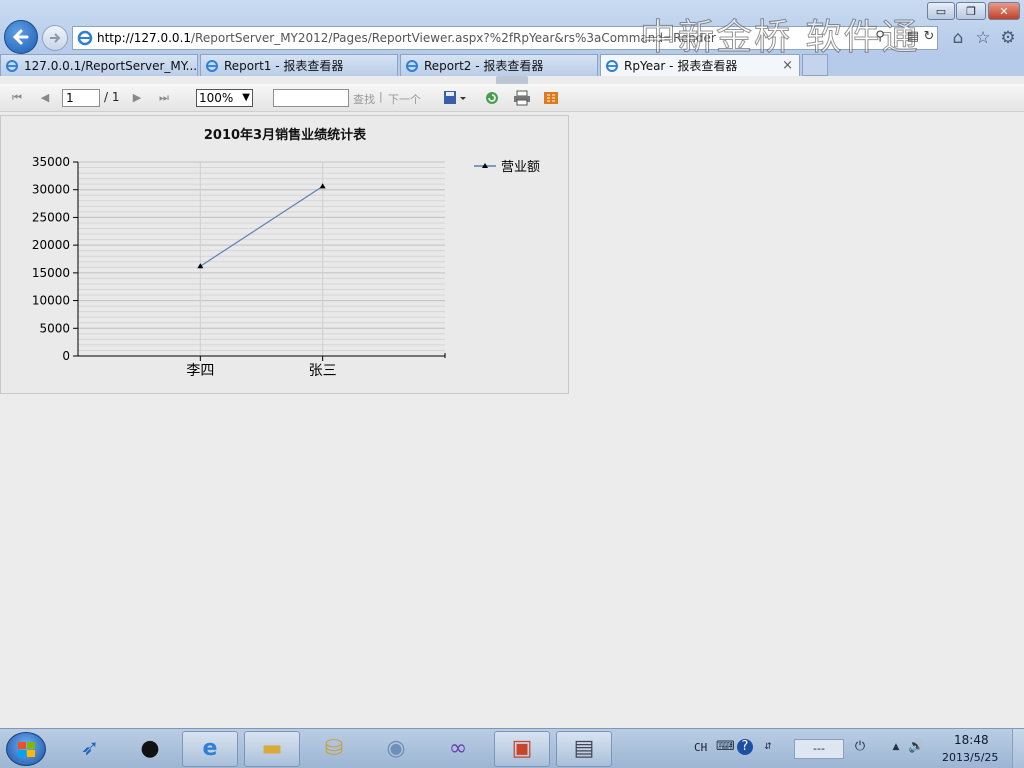 This screenshot has width=1024, height=768. I want to click on first-page-icon: ⏮, so click(17, 98).